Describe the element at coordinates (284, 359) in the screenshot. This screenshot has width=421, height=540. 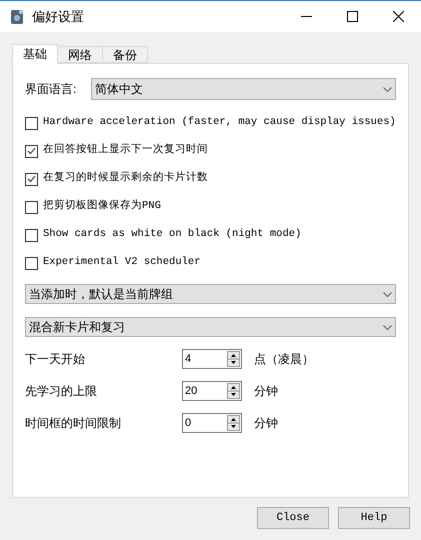
I see `unit-label: 点（凌晨）` at that location.